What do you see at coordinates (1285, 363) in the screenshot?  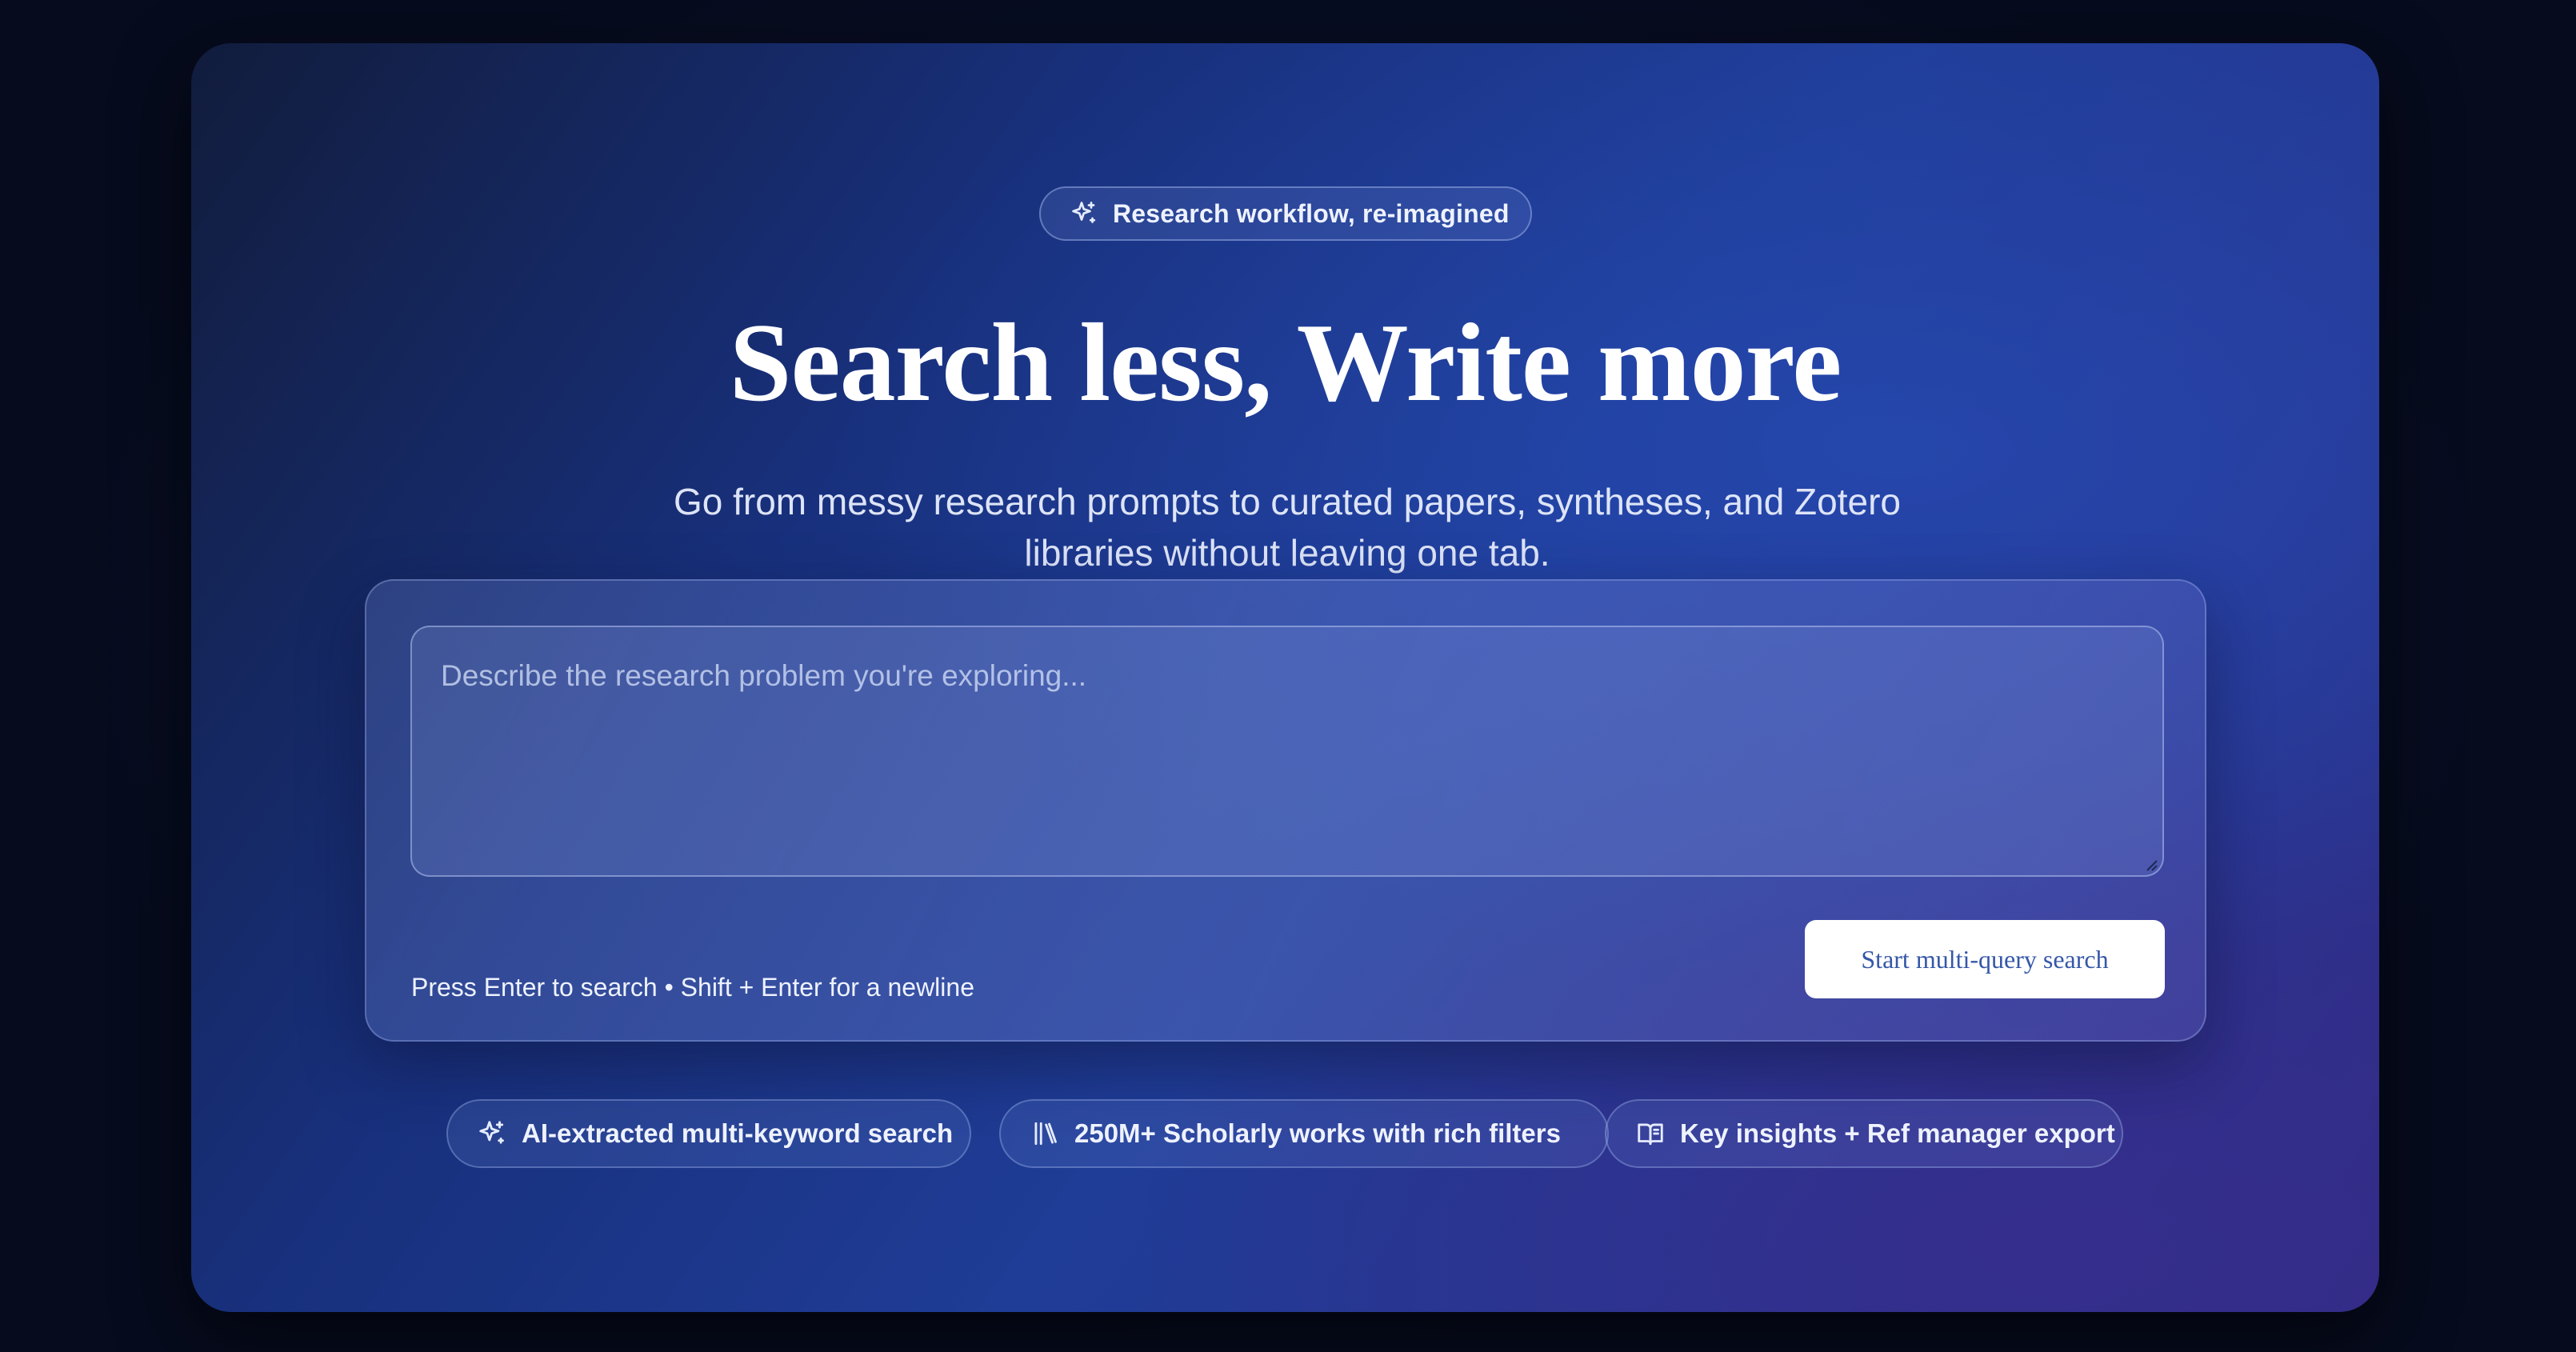 I see `page-title: Search less, Write more` at bounding box center [1285, 363].